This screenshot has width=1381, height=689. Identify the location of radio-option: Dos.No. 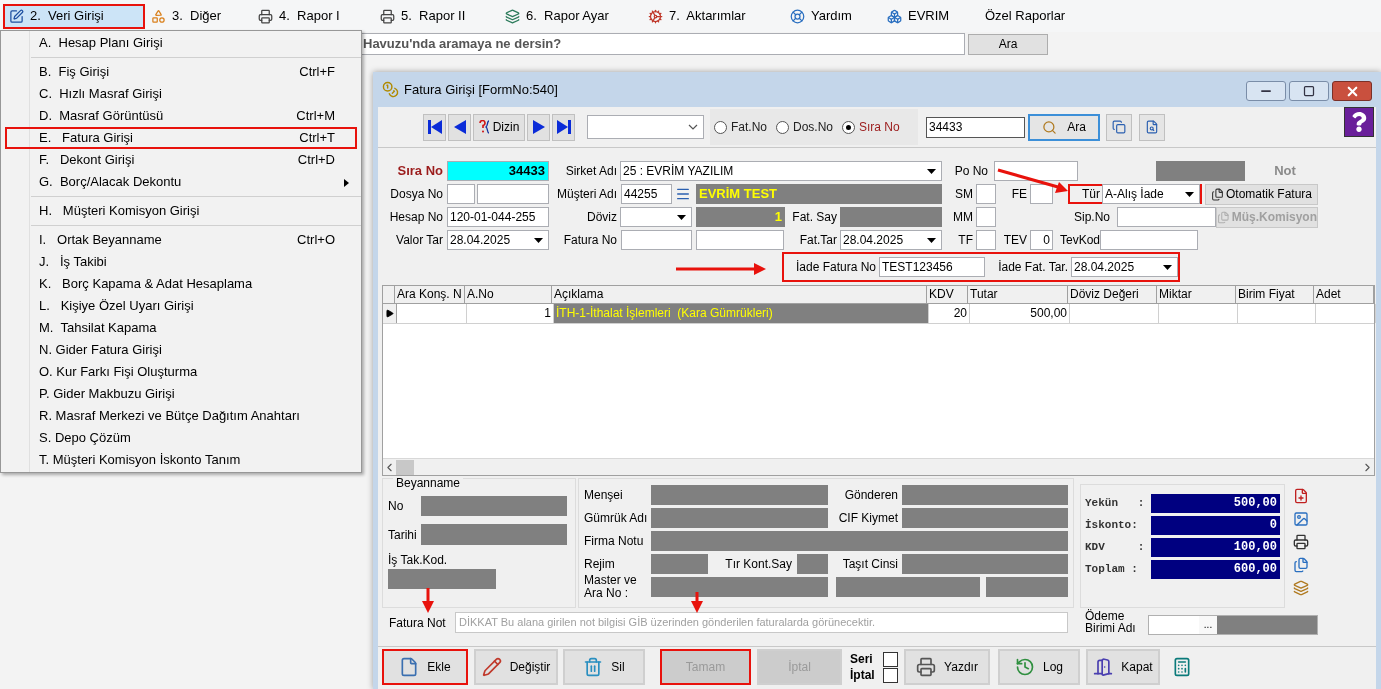
(805, 127).